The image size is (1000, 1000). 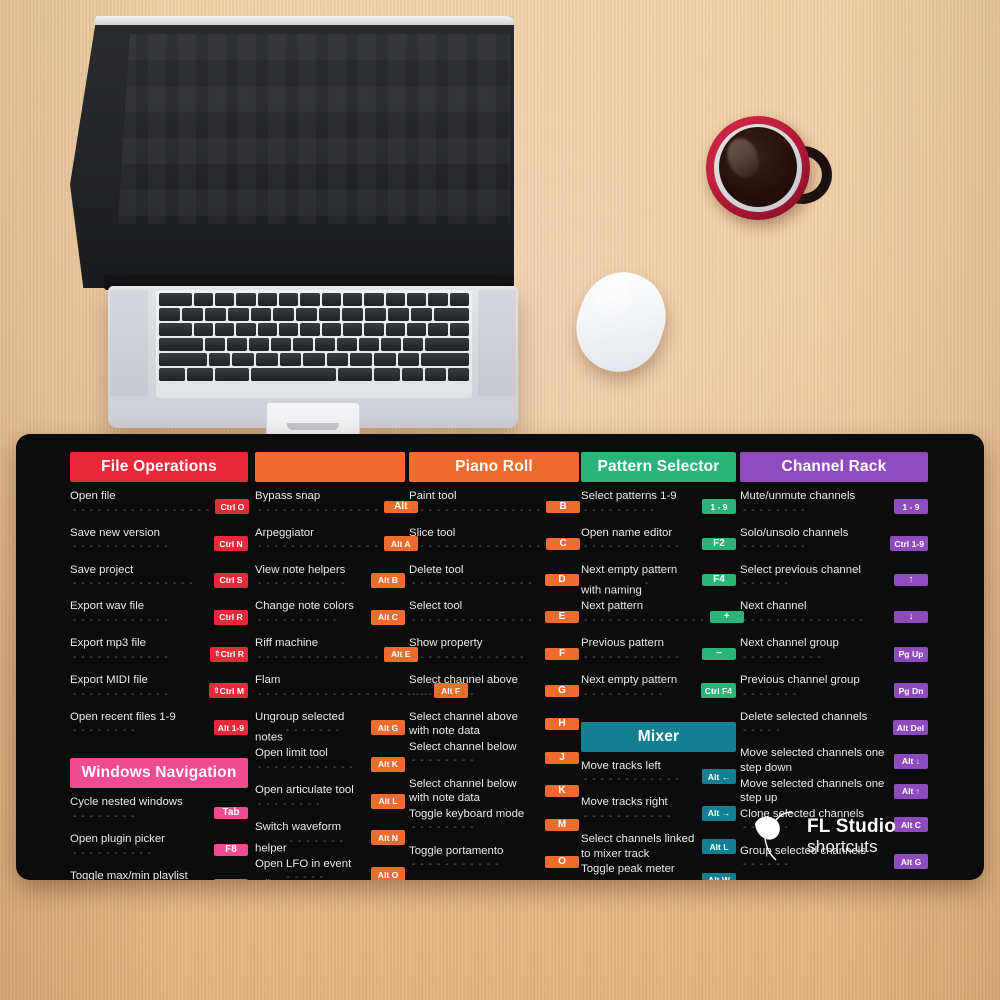 I want to click on shortcut-row: Move selected channels one step up Alt ↑, so click(x=834, y=791).